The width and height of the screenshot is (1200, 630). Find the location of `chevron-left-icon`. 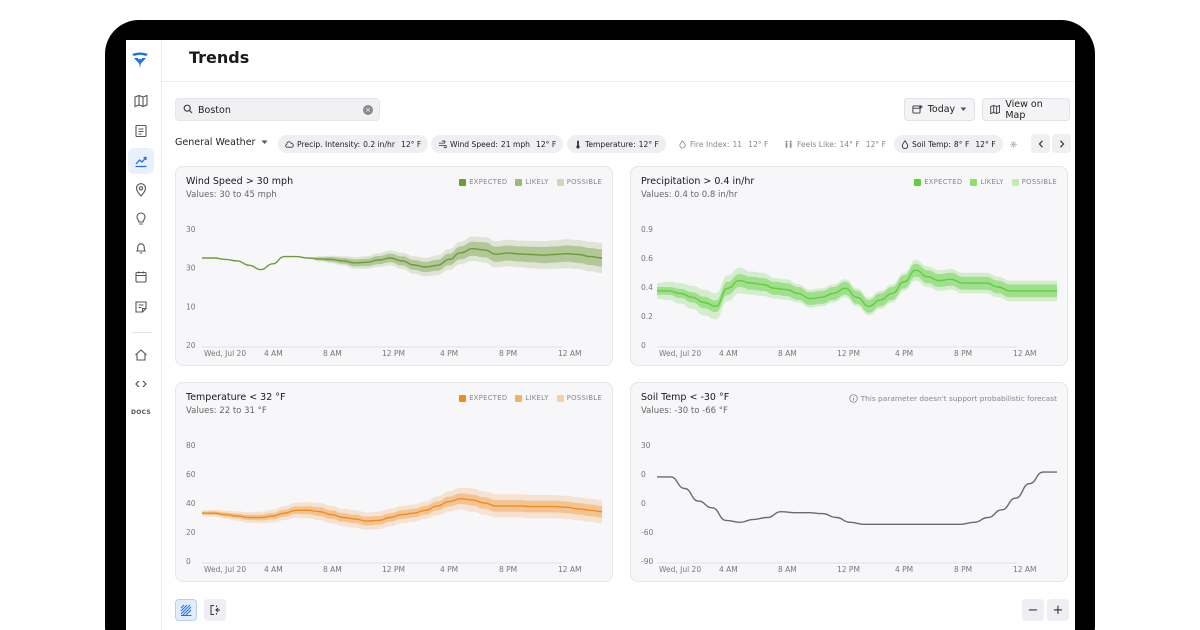

chevron-left-icon is located at coordinates (1040, 143).